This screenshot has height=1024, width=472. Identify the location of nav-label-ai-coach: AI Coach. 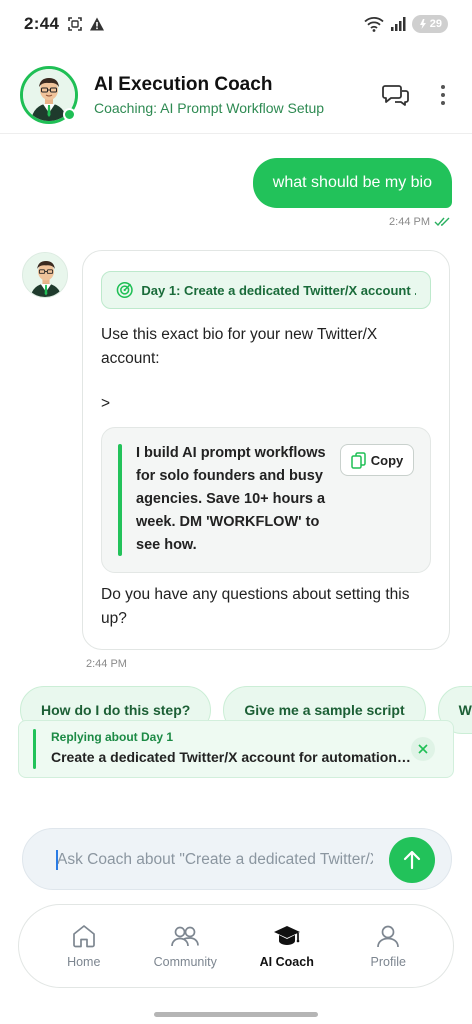
(286, 962).